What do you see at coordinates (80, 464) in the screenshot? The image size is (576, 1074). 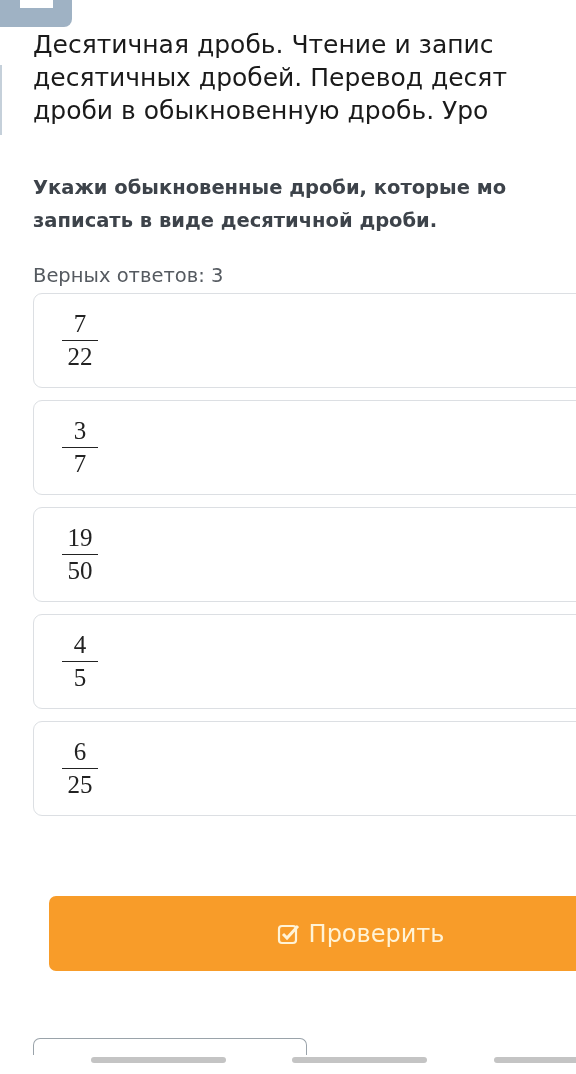 I see `denominator: 7` at bounding box center [80, 464].